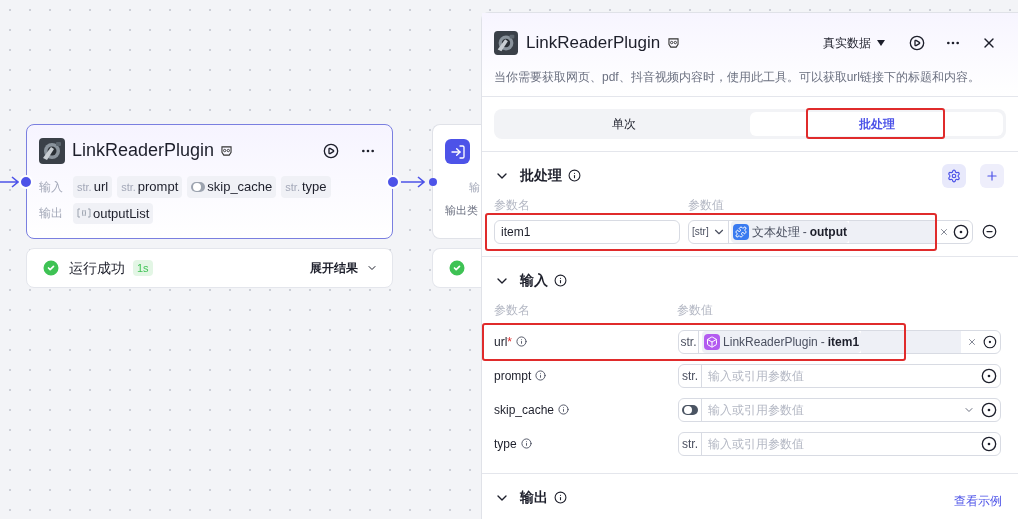 This screenshot has width=1018, height=519. I want to click on parameter-tag: skip_cache, so click(232, 187).